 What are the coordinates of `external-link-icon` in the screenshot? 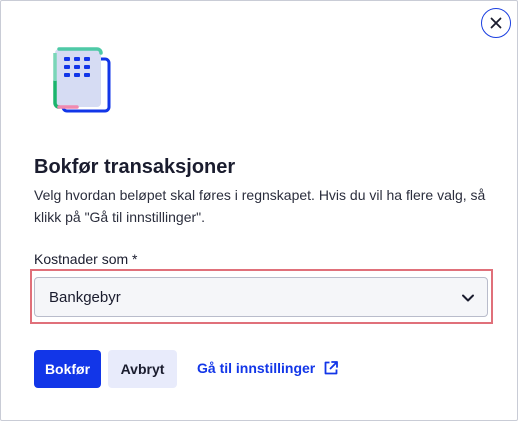 It's located at (331, 368).